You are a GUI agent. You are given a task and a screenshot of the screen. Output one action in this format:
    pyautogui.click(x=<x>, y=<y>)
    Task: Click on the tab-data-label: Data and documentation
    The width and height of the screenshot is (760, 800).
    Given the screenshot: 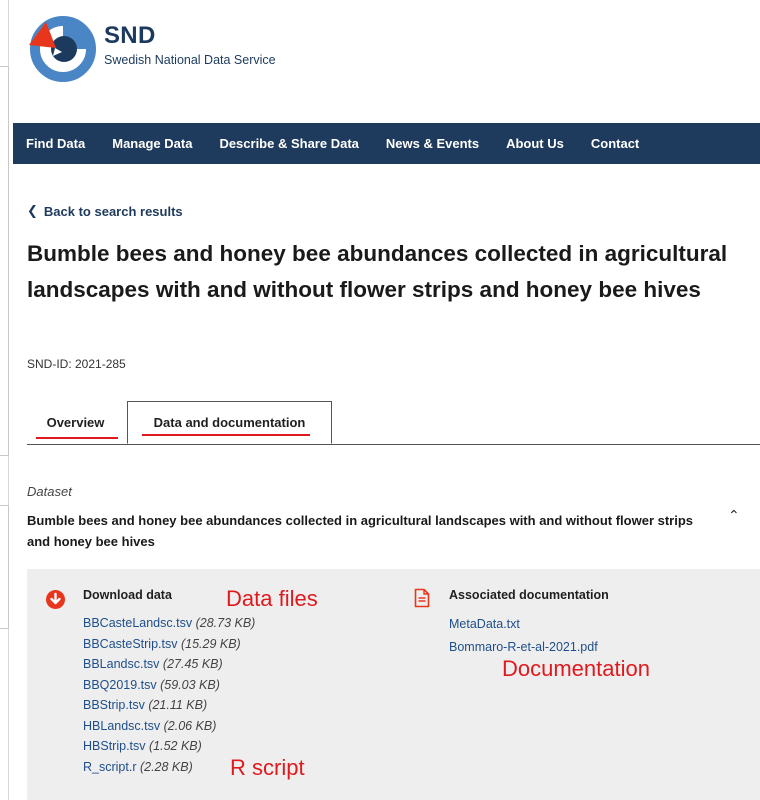 What is the action you would take?
    pyautogui.click(x=229, y=422)
    